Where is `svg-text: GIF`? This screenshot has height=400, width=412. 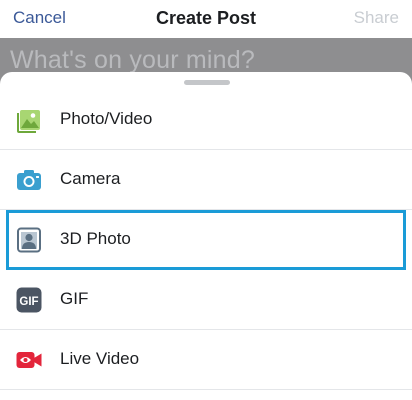 svg-text: GIF is located at coordinates (28, 302).